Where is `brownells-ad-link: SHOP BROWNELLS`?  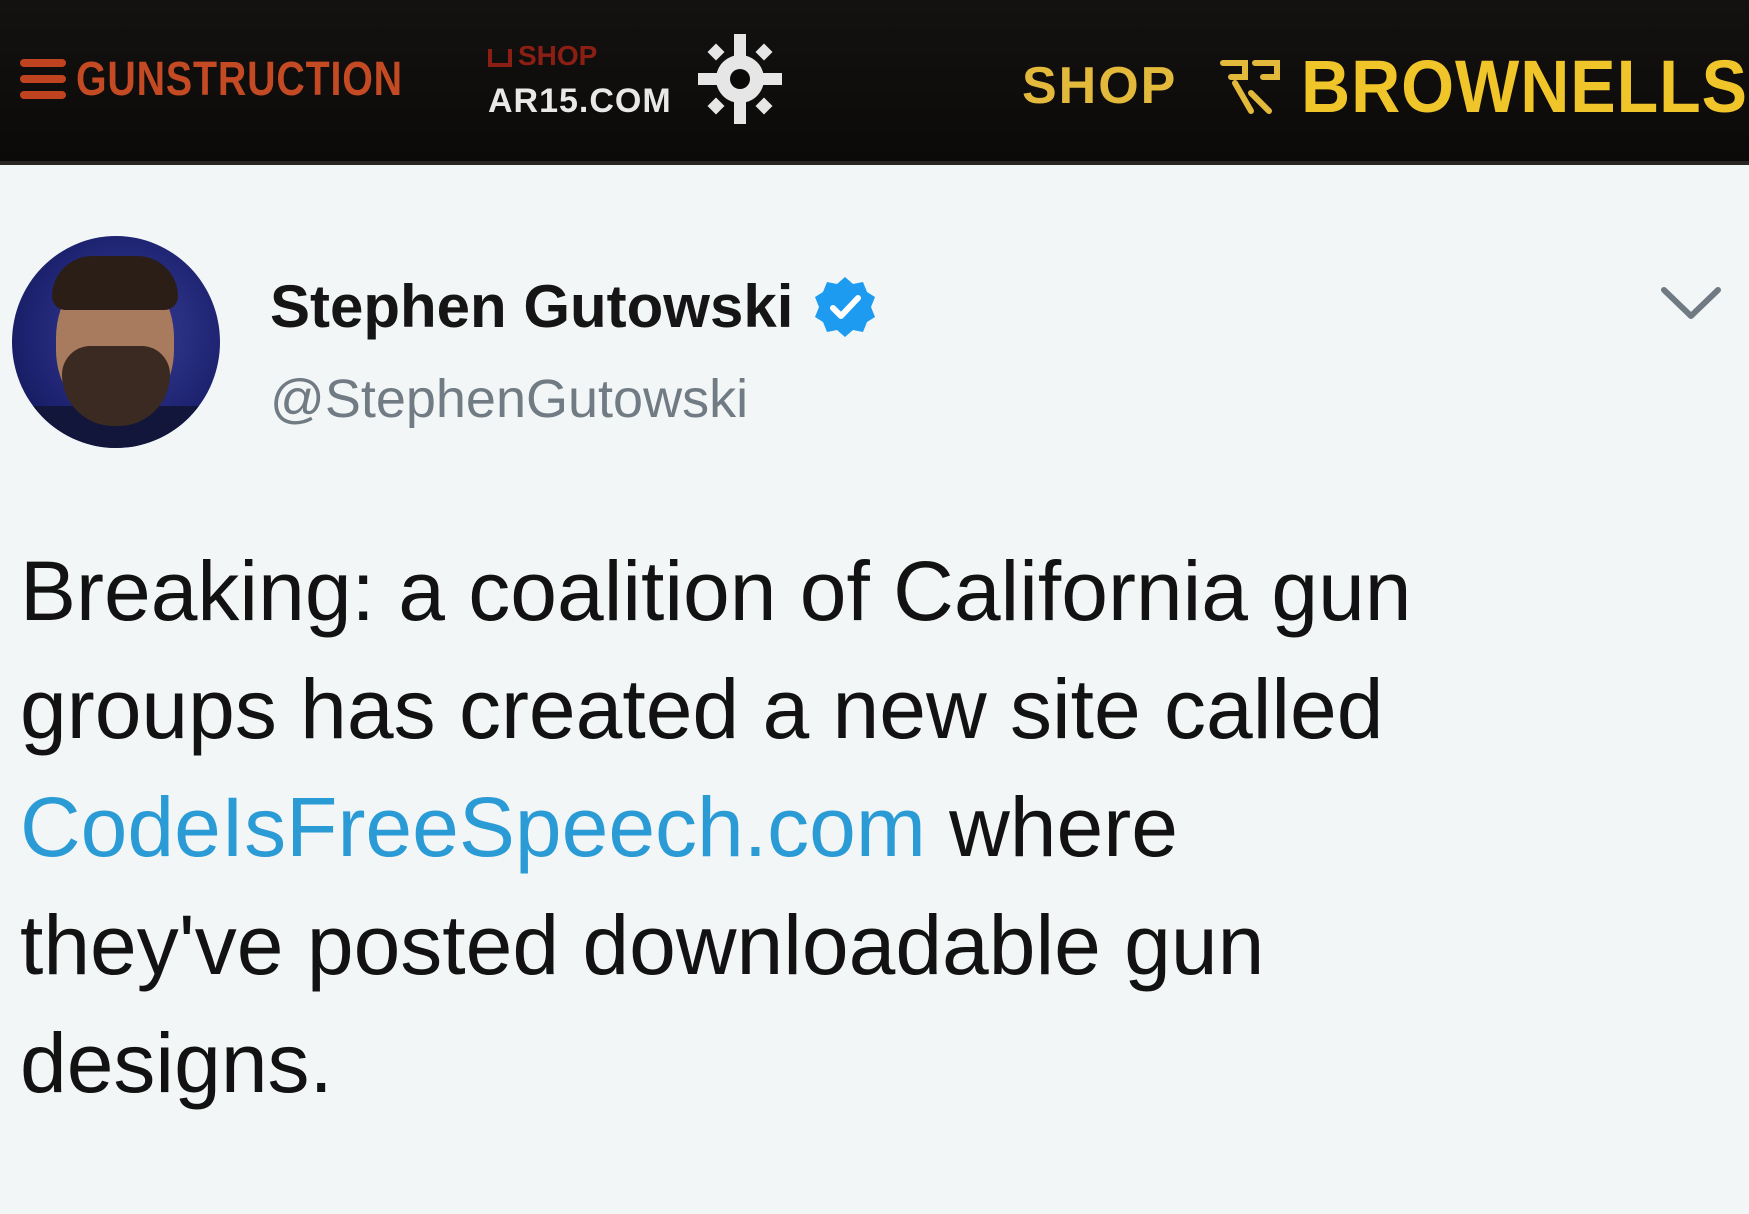
brownells-ad-link: SHOP BROWNELLS is located at coordinates (1385, 86).